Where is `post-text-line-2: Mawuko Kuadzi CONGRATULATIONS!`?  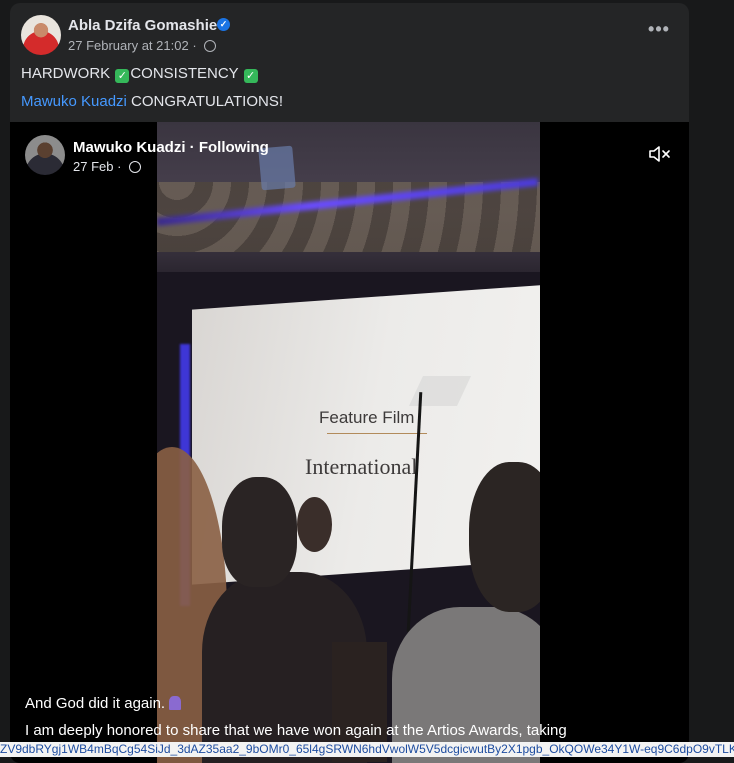
post-text-line-2: Mawuko Kuadzi CONGRATULATIONS! is located at coordinates (152, 101).